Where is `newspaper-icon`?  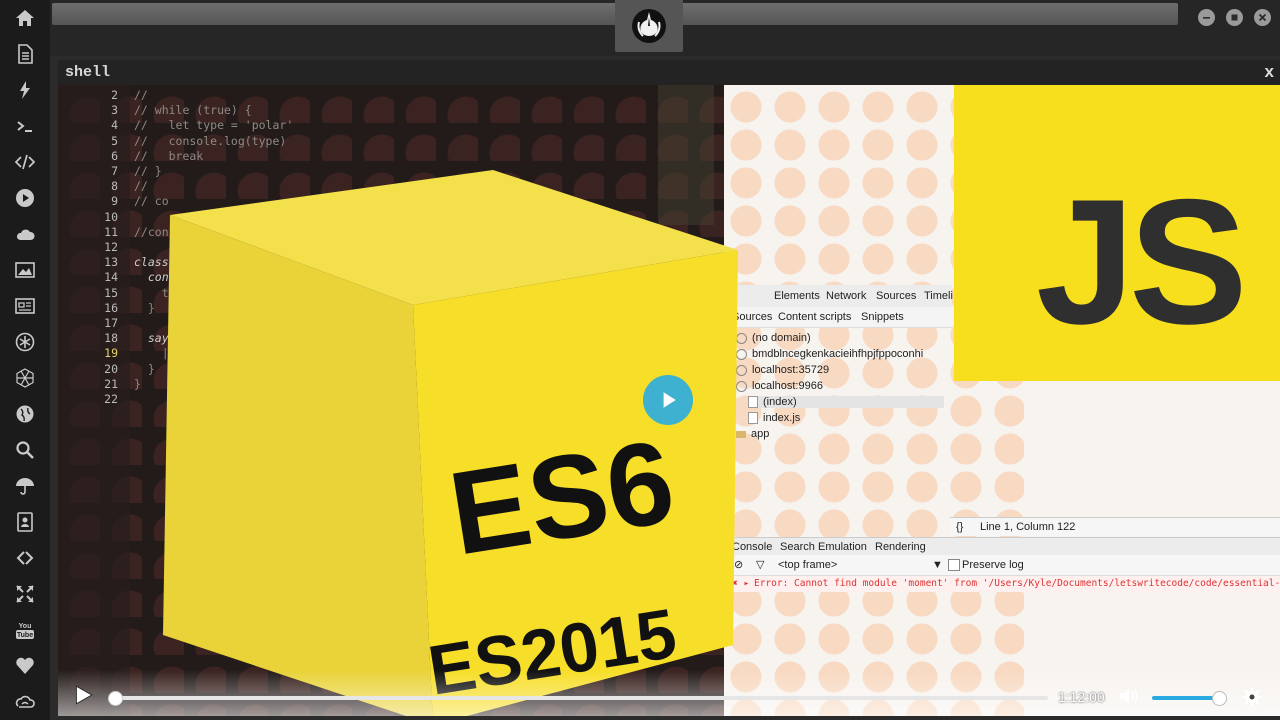
newspaper-icon is located at coordinates (25, 306).